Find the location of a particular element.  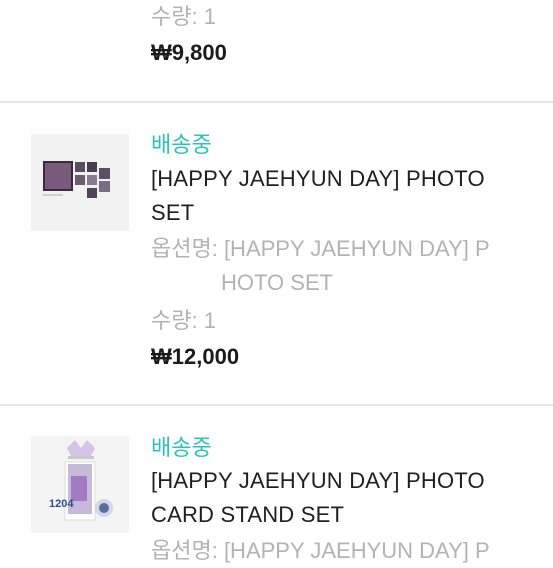

photo-set-thumbnail is located at coordinates (80, 182).